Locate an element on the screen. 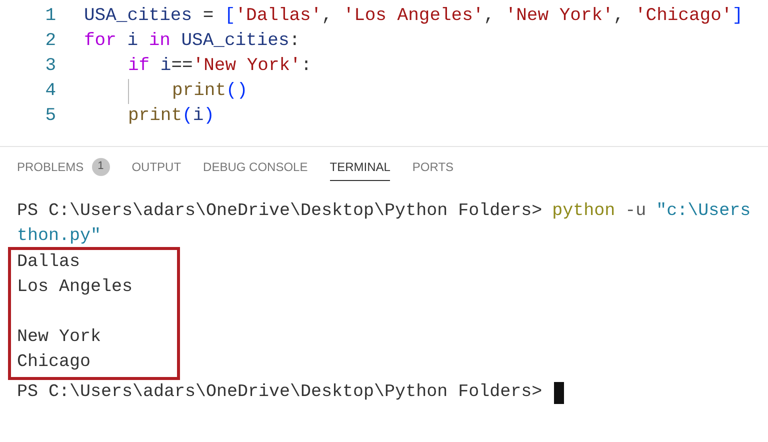  panel-tab: OUTPUT is located at coordinates (157, 167).